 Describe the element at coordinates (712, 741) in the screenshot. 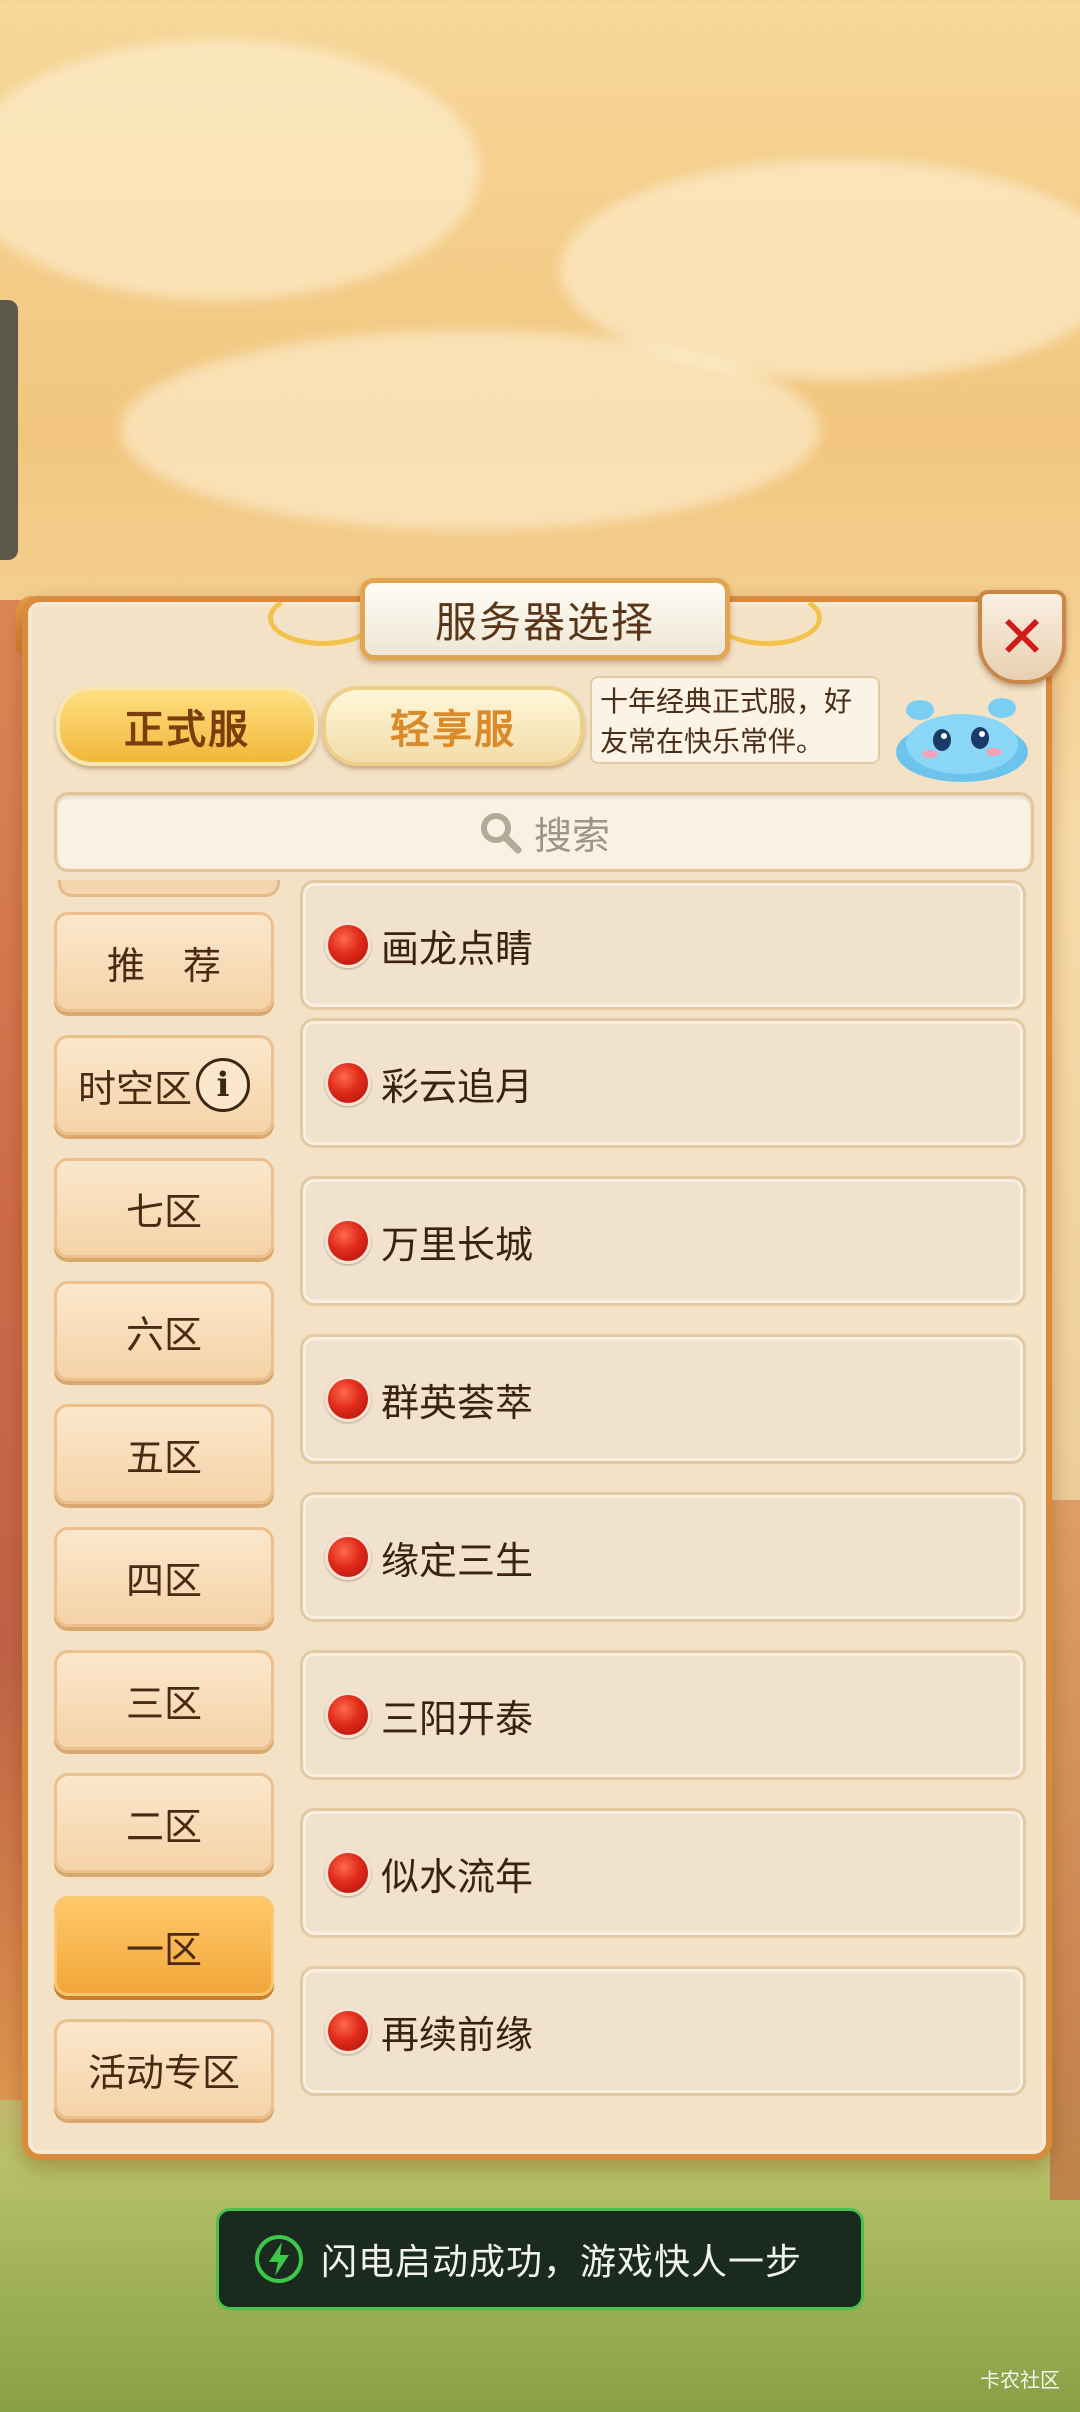

I see `tip-line-2: 友常在快乐常伴。` at that location.